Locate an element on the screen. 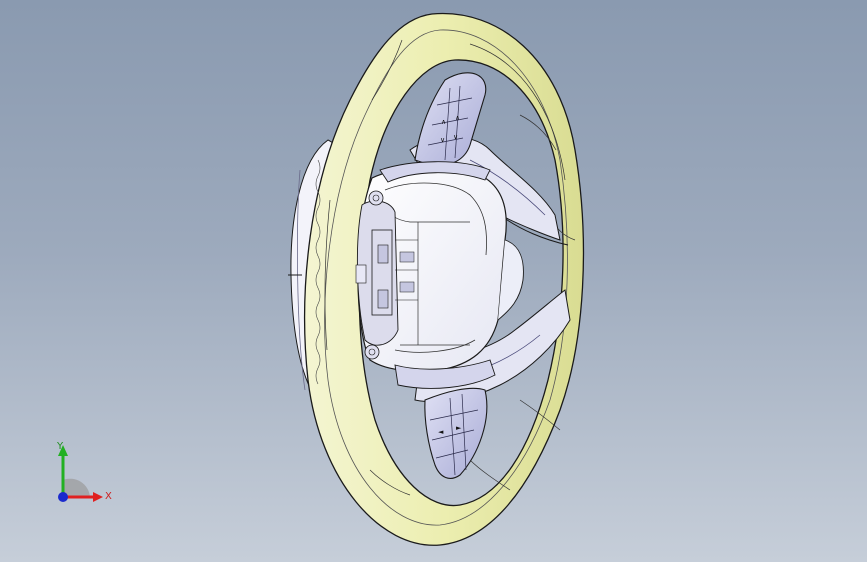  z-axis-dot is located at coordinates (63, 497).